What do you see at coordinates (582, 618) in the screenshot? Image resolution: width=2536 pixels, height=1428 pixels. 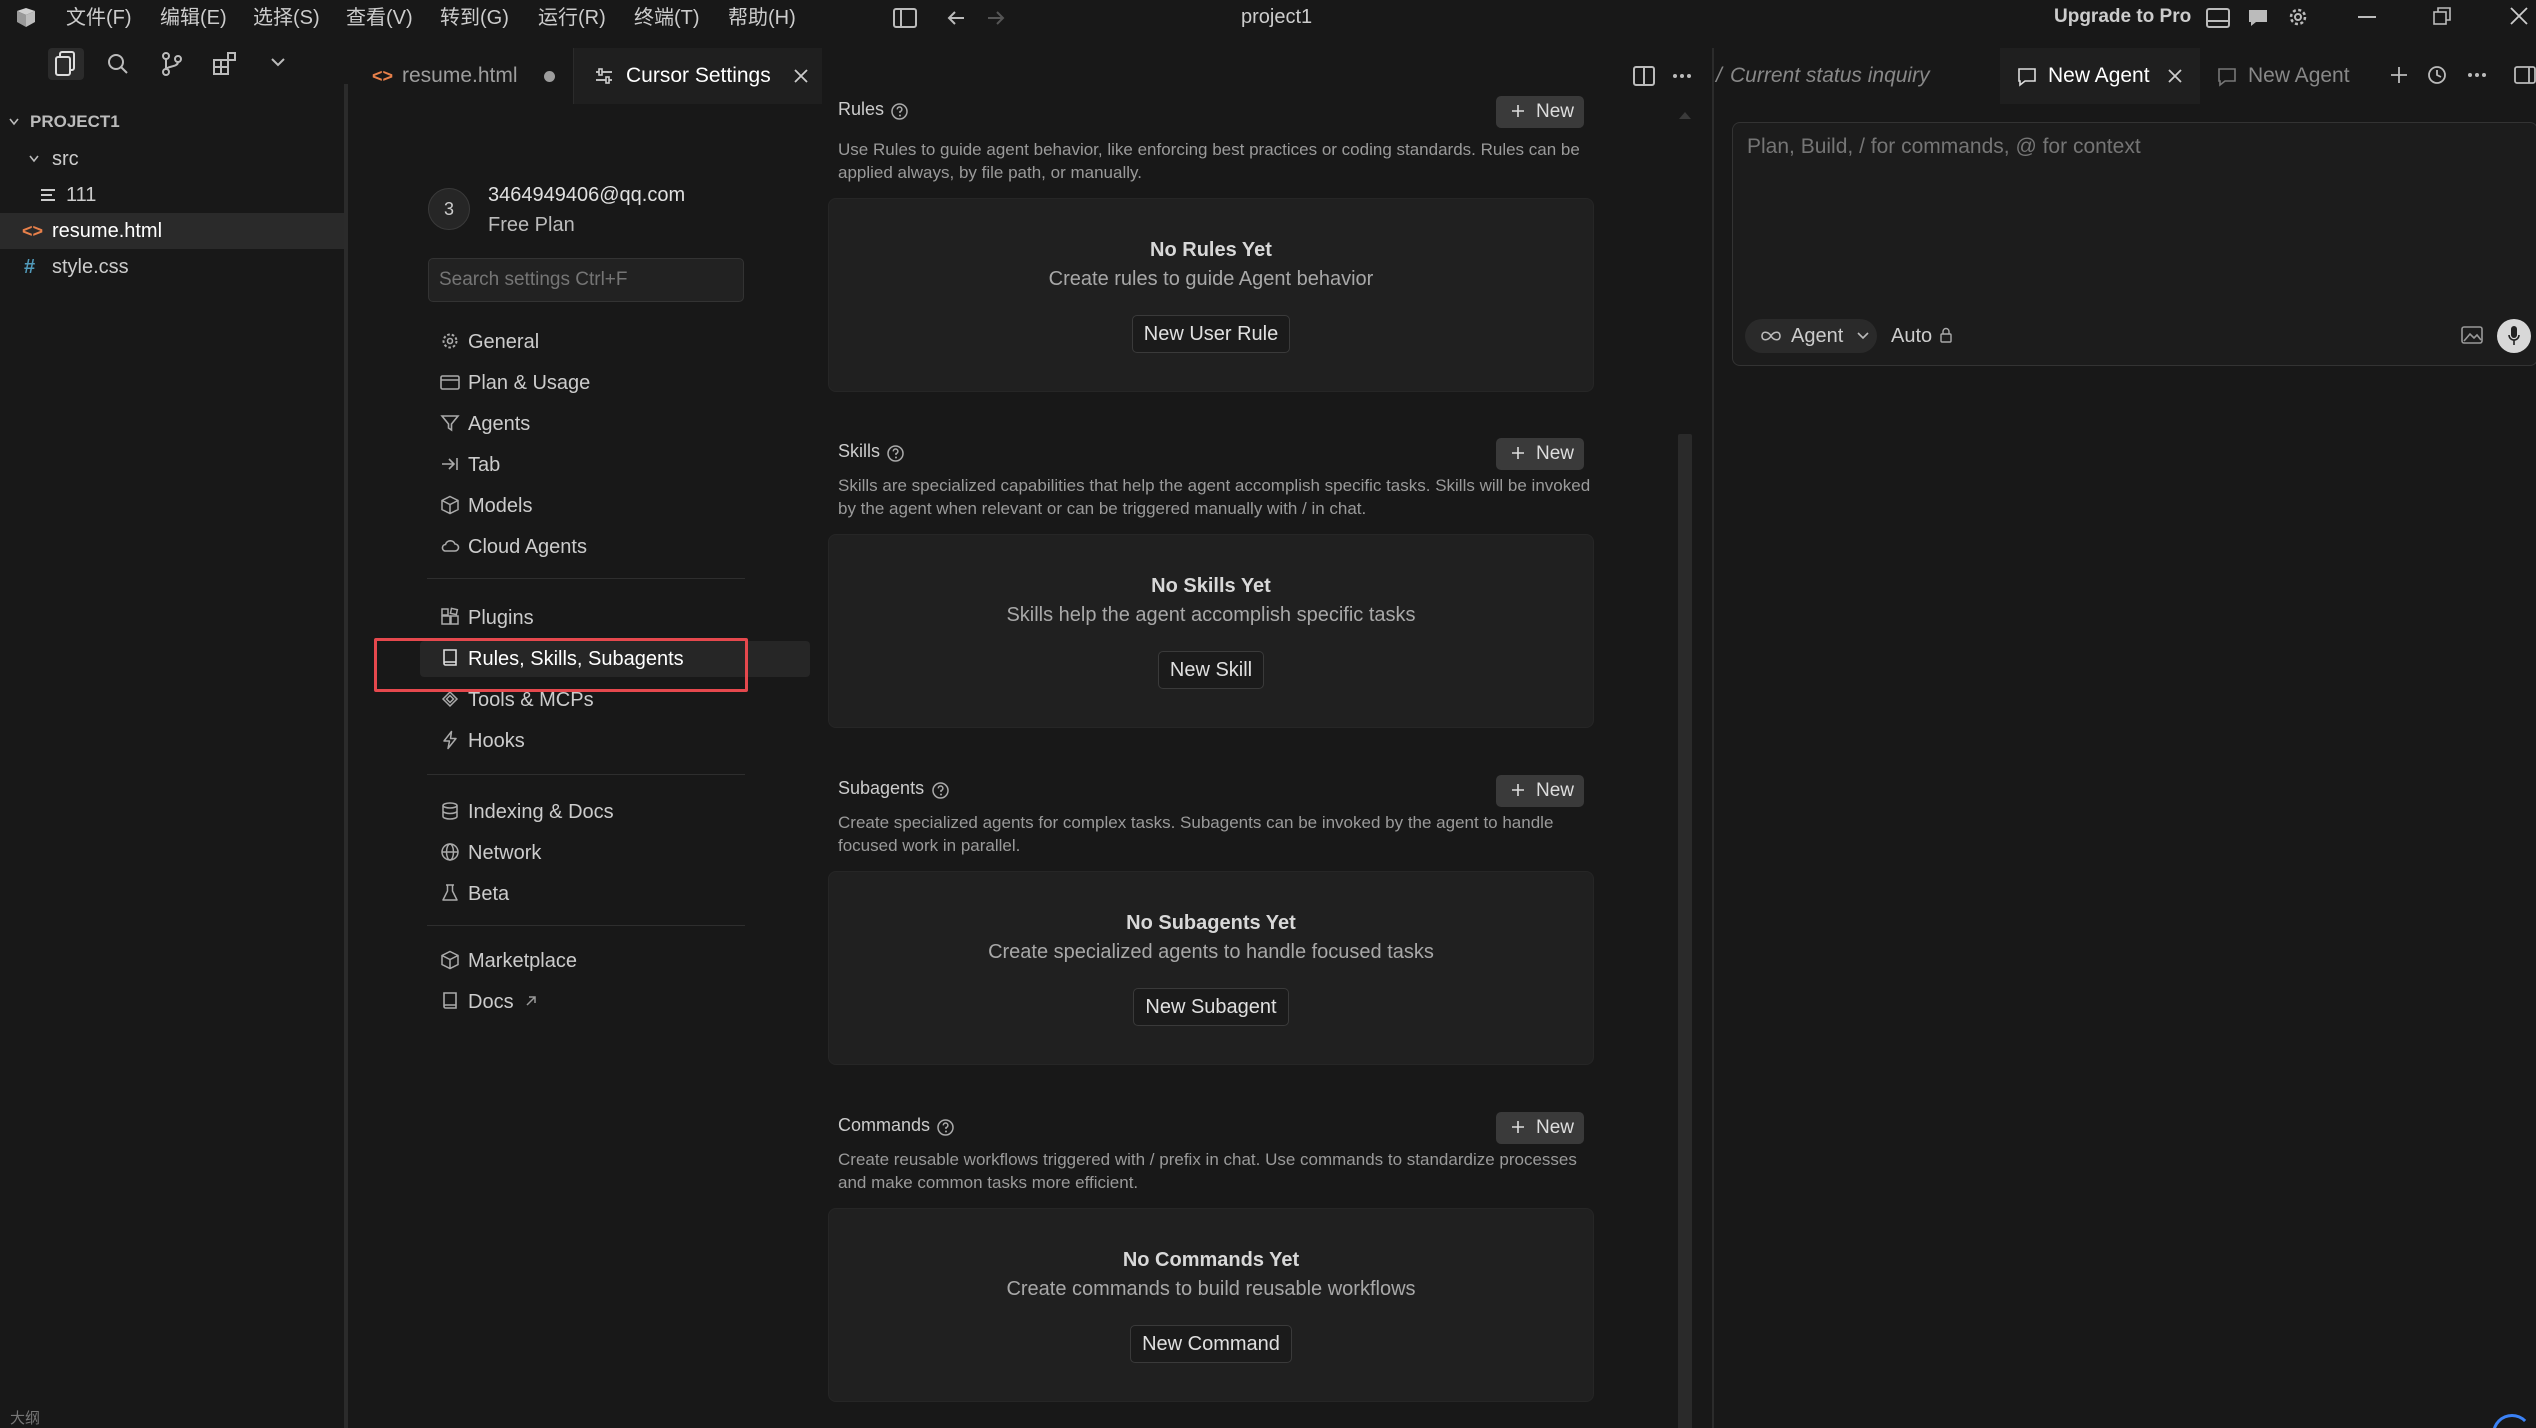 I see `nav-item-plugins: Plugins` at bounding box center [582, 618].